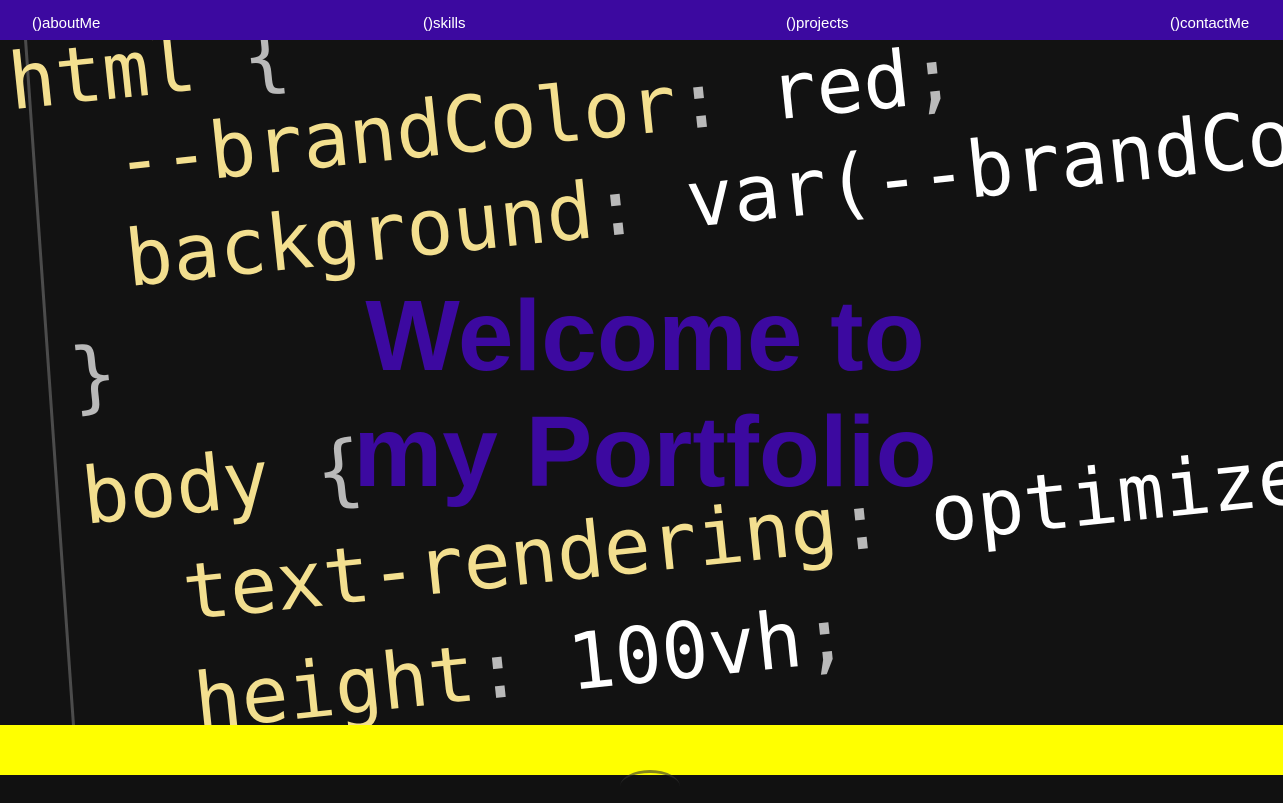  I want to click on nav-link-projects: ()projects, so click(817, 24).